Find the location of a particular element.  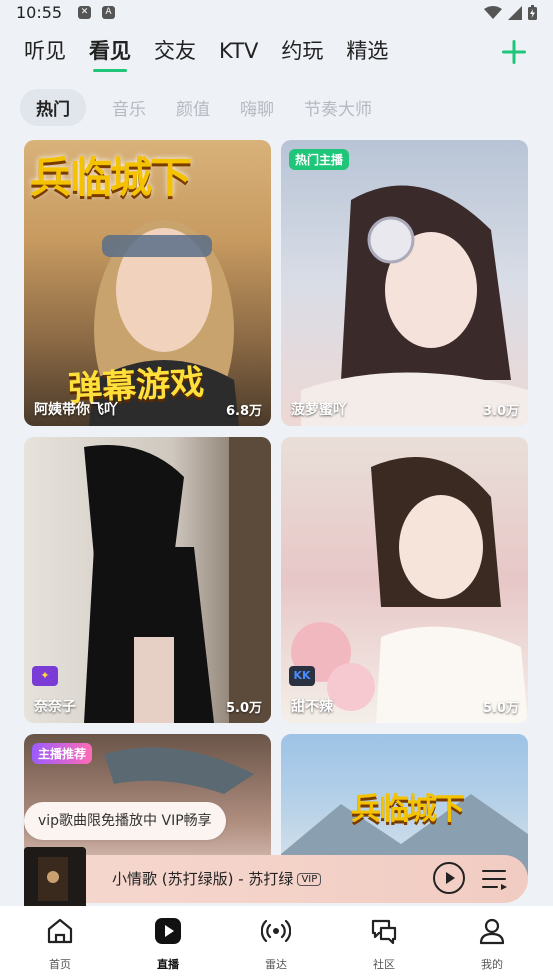

status-time: 10:55 is located at coordinates (39, 12).